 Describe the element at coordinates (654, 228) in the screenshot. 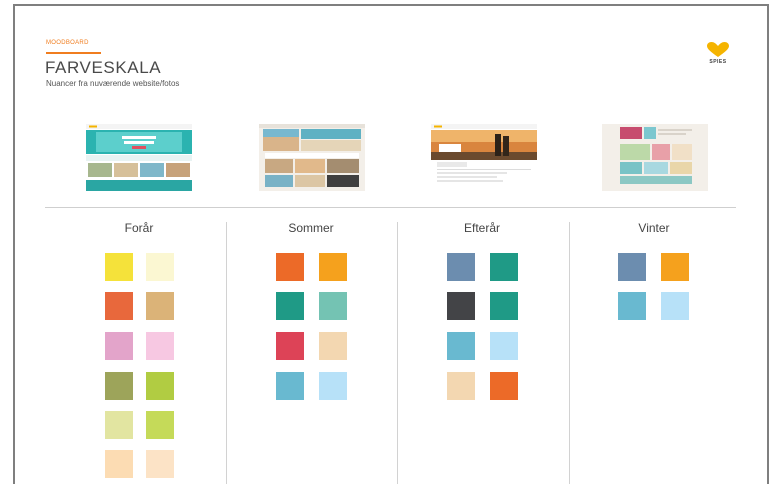

I see `season-title-vinter: Vinter` at that location.